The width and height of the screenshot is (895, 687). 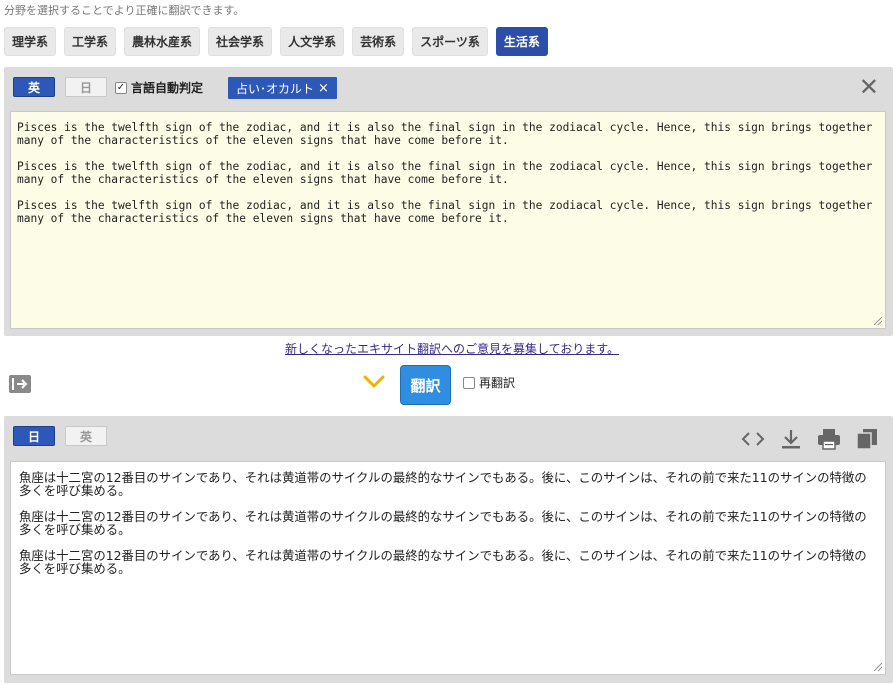 What do you see at coordinates (869, 87) in the screenshot?
I see `clear-source-icon: ✕` at bounding box center [869, 87].